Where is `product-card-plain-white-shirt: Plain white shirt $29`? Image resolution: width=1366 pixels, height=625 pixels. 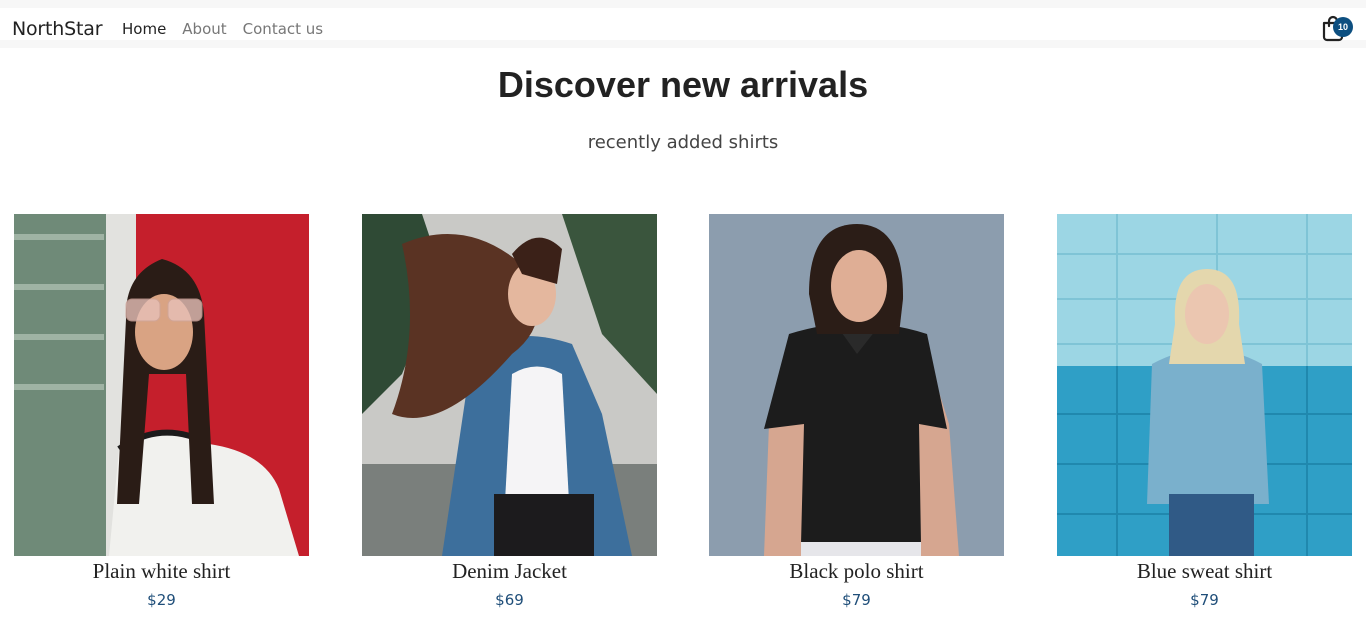
product-card-plain-white-shirt: Plain white shirt $29 is located at coordinates (161, 411).